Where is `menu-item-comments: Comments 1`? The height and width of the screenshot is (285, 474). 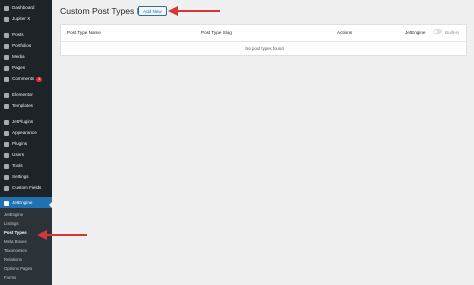
menu-item-comments: Comments 1 is located at coordinates (26, 79).